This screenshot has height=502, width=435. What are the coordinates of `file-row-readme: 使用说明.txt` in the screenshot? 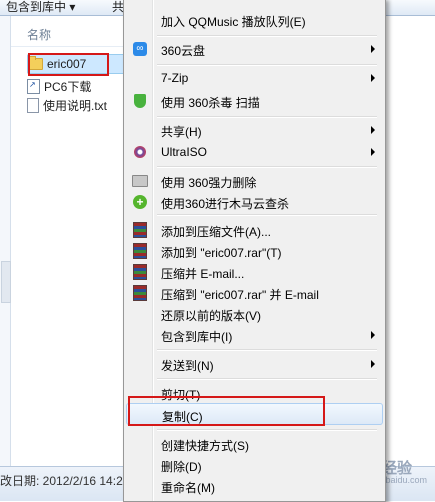 It's located at (76, 105).